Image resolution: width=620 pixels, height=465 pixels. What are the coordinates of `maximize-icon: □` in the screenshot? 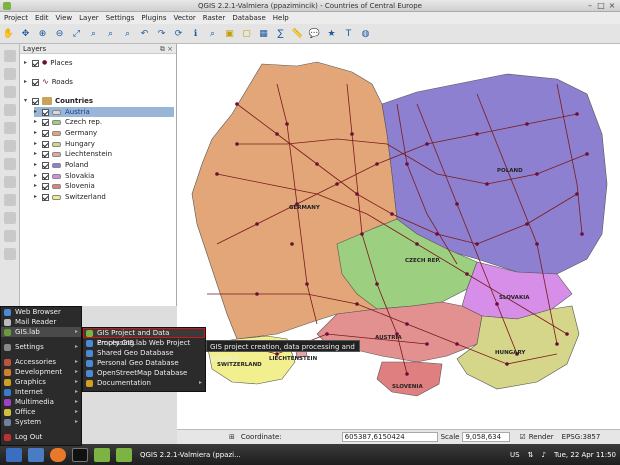 It's located at (601, 6).